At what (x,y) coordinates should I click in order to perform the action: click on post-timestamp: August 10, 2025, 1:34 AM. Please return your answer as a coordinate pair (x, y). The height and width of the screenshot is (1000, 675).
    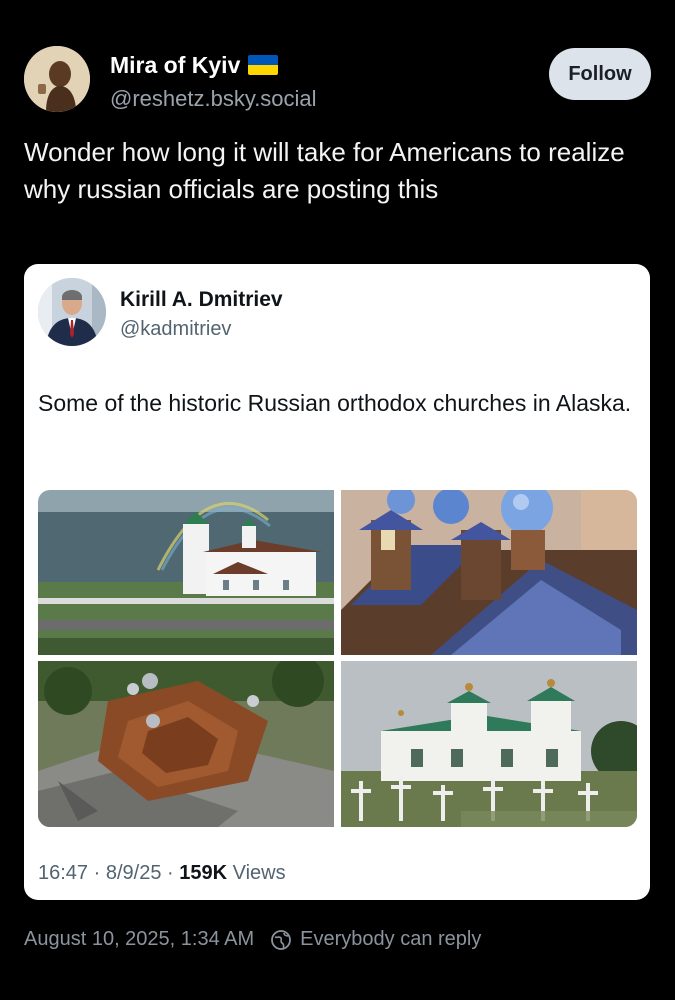
    Looking at the image, I should click on (139, 939).